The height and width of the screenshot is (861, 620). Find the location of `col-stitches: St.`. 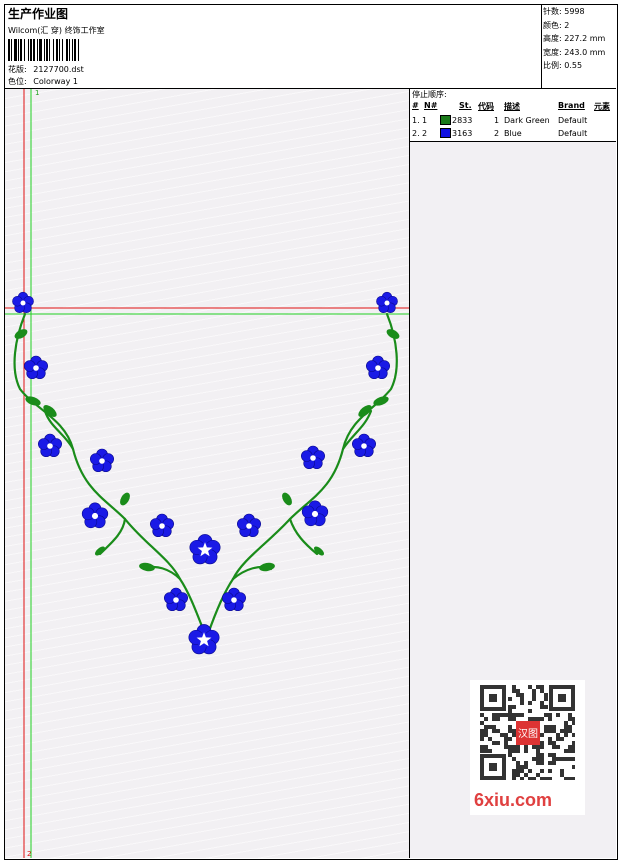

col-stitches: St. is located at coordinates (465, 105).